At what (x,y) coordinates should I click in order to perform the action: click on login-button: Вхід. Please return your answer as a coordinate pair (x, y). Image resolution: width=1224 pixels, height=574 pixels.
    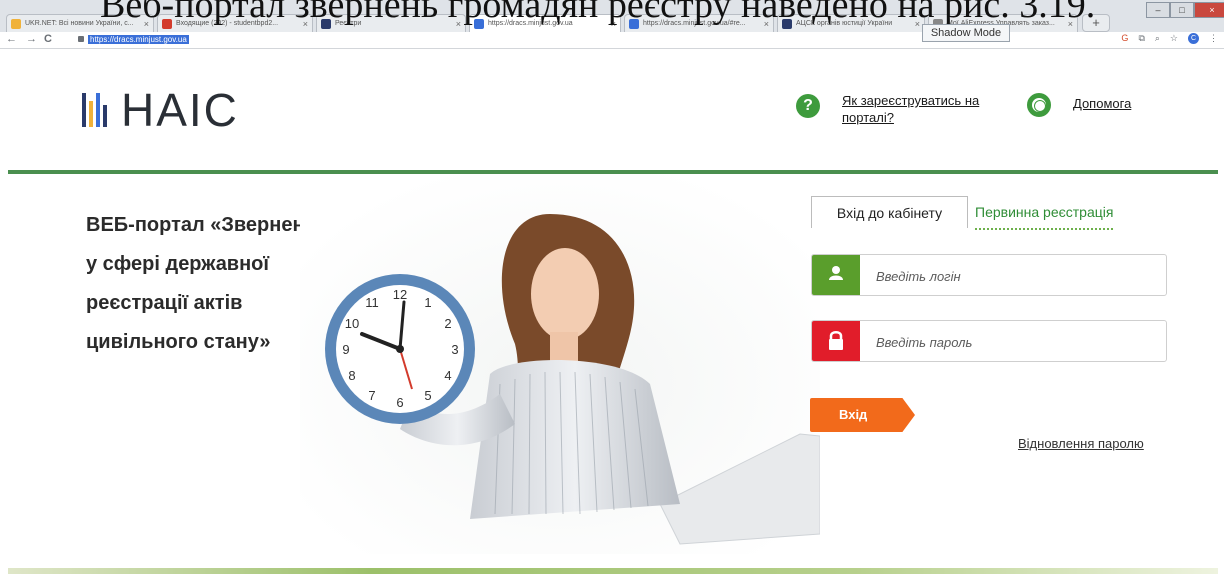
    Looking at the image, I should click on (862, 415).